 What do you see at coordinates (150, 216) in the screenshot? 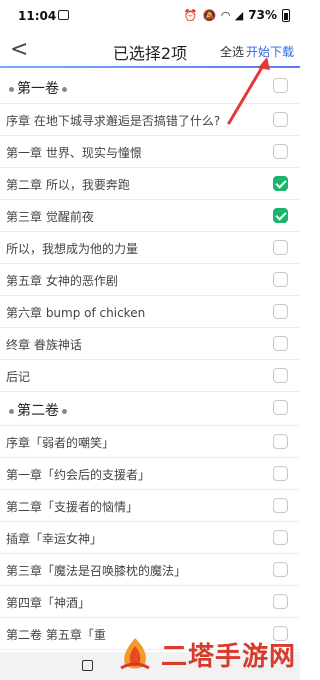
I see `chapter-row: 第三章 觉醒前夜` at bounding box center [150, 216].